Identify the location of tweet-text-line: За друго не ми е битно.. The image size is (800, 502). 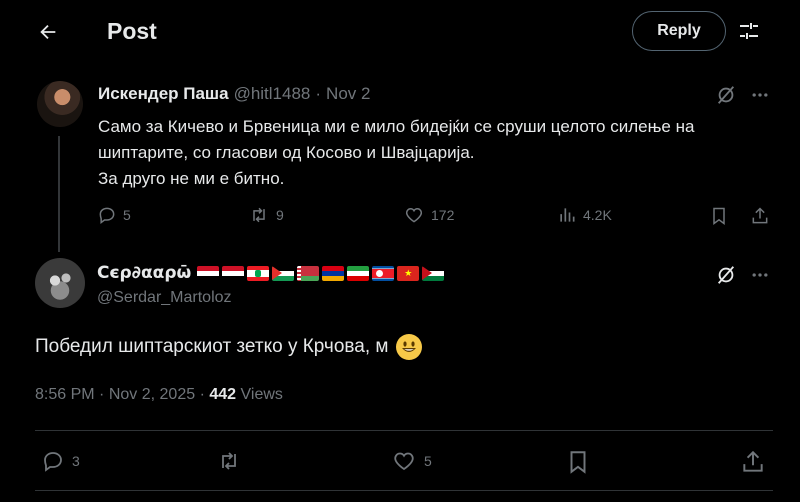
(191, 178).